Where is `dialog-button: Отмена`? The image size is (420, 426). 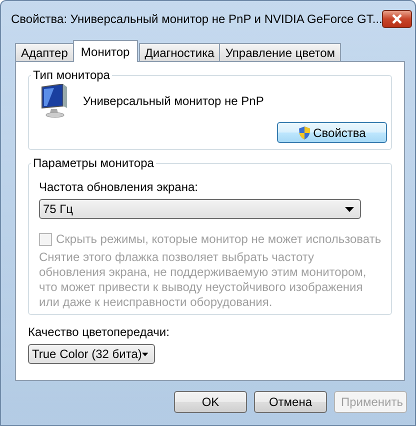
dialog-button: Отмена is located at coordinates (290, 402).